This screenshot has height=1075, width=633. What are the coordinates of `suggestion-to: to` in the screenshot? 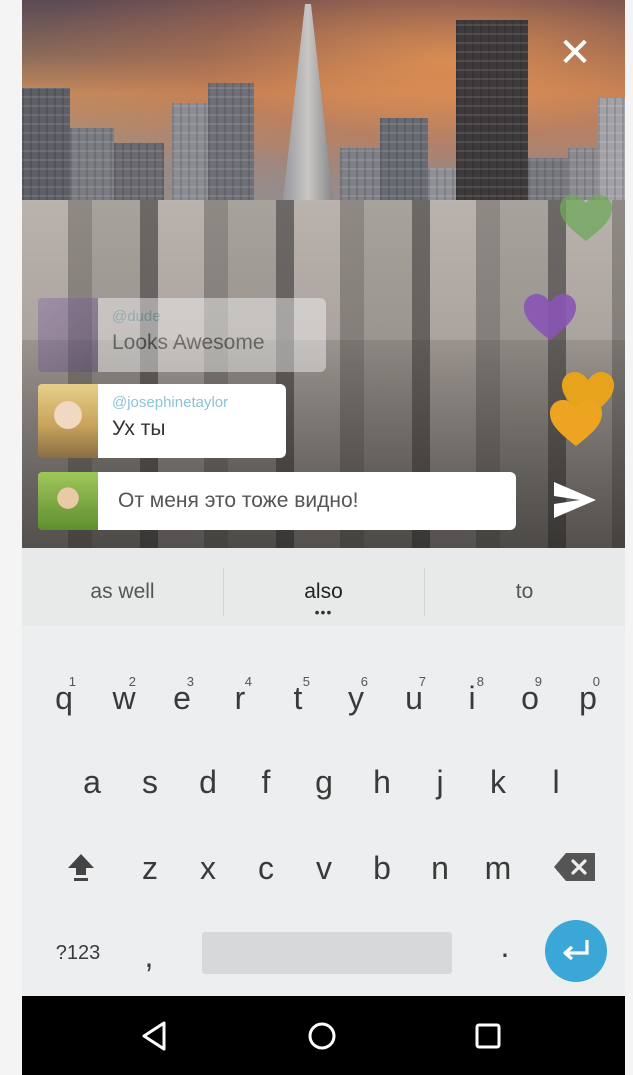 It's located at (524, 587).